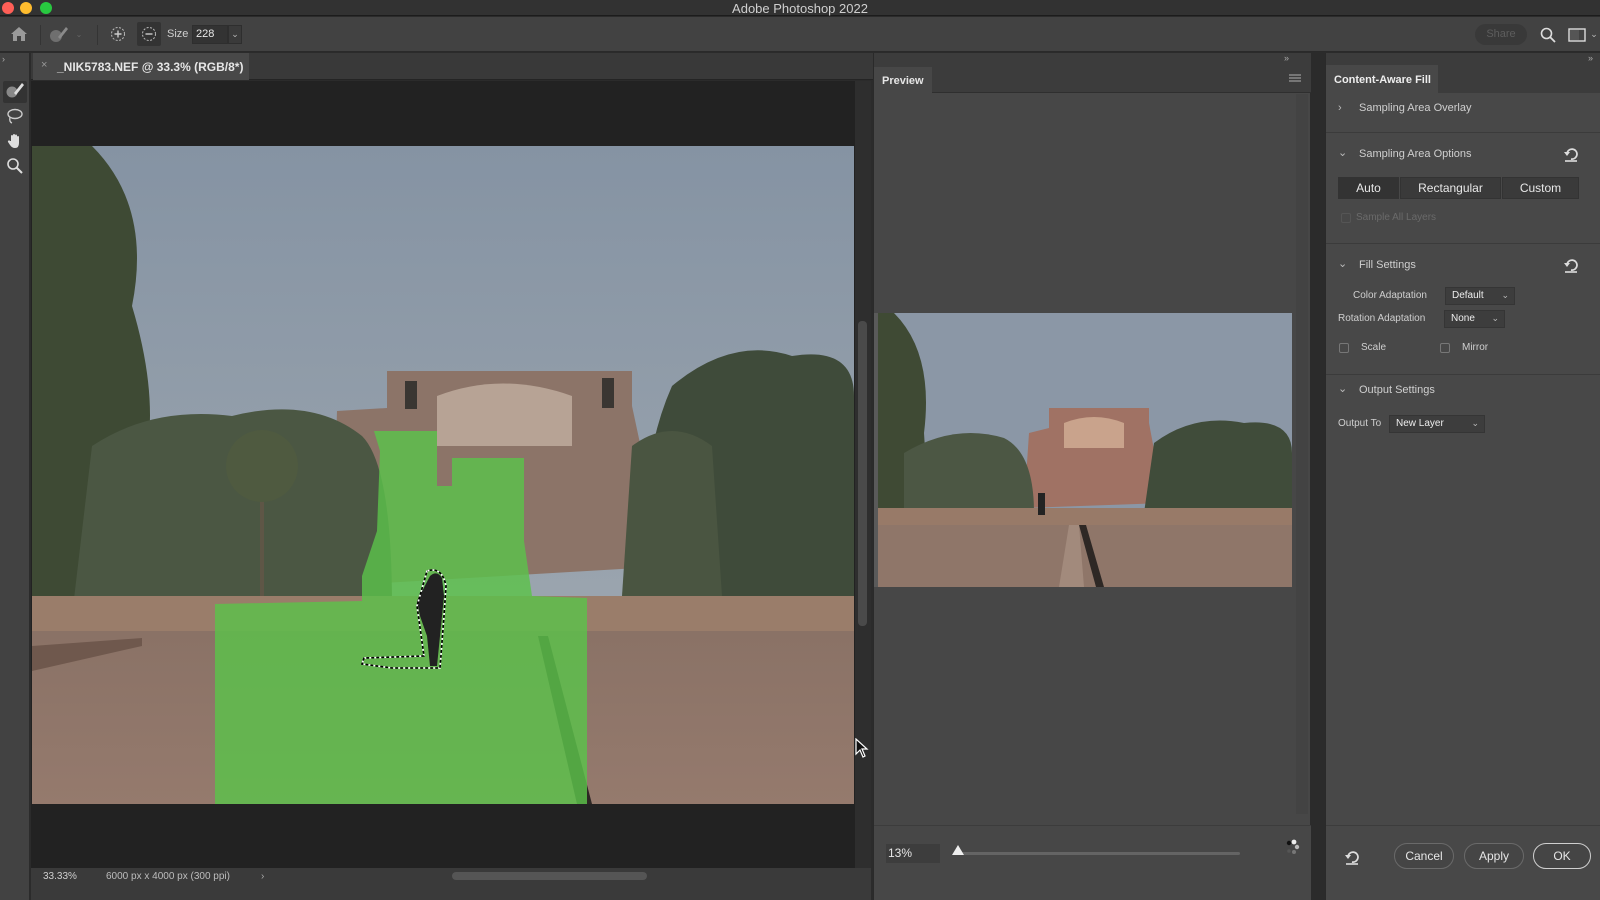 Image resolution: width=1600 pixels, height=900 pixels. I want to click on status-bar: 33.33% 6000 px x 4000 px (300 ppi) ›, so click(451, 884).